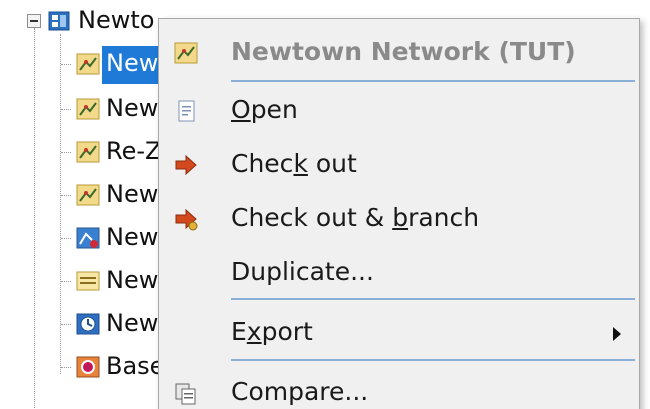 The width and height of the screenshot is (650, 409). What do you see at coordinates (403, 51) in the screenshot?
I see `menu-header-label: Newtown Network (TUT)` at bounding box center [403, 51].